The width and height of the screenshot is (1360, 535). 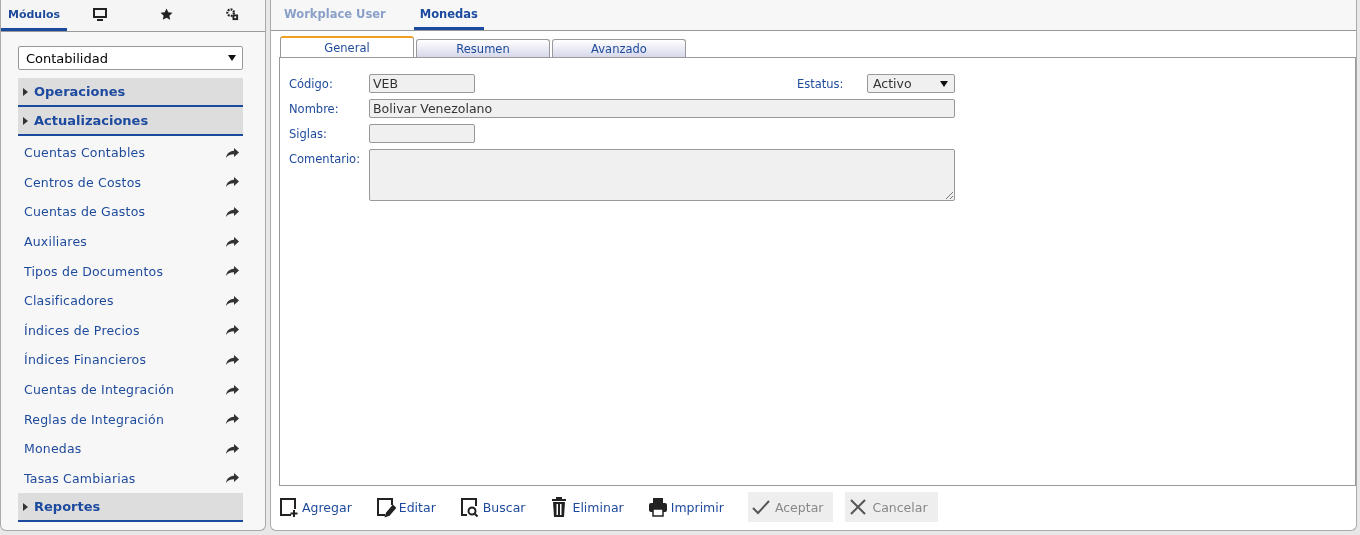 What do you see at coordinates (85, 153) in the screenshot?
I see `menu-item: Cuentas Contables` at bounding box center [85, 153].